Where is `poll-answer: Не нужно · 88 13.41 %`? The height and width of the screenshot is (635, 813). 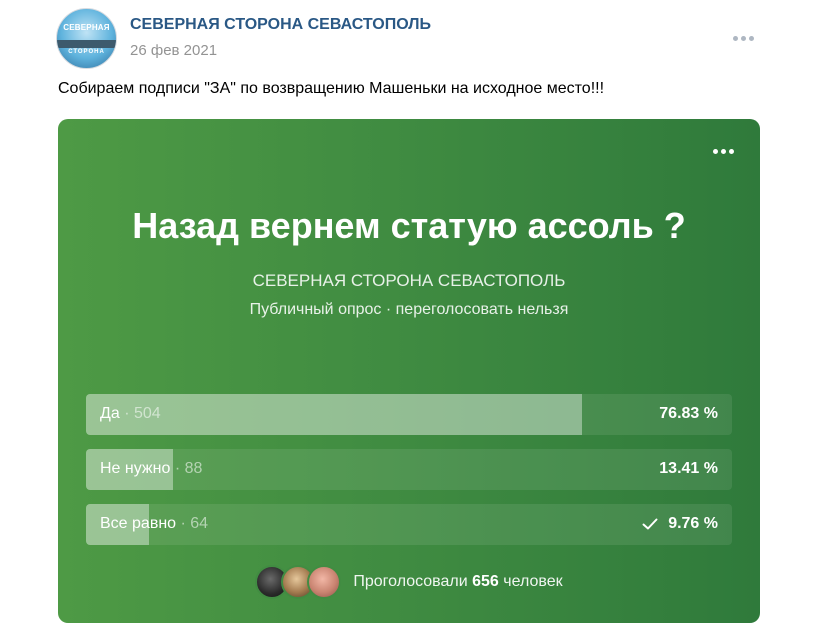
poll-answer: Не нужно · 88 13.41 % is located at coordinates (409, 469).